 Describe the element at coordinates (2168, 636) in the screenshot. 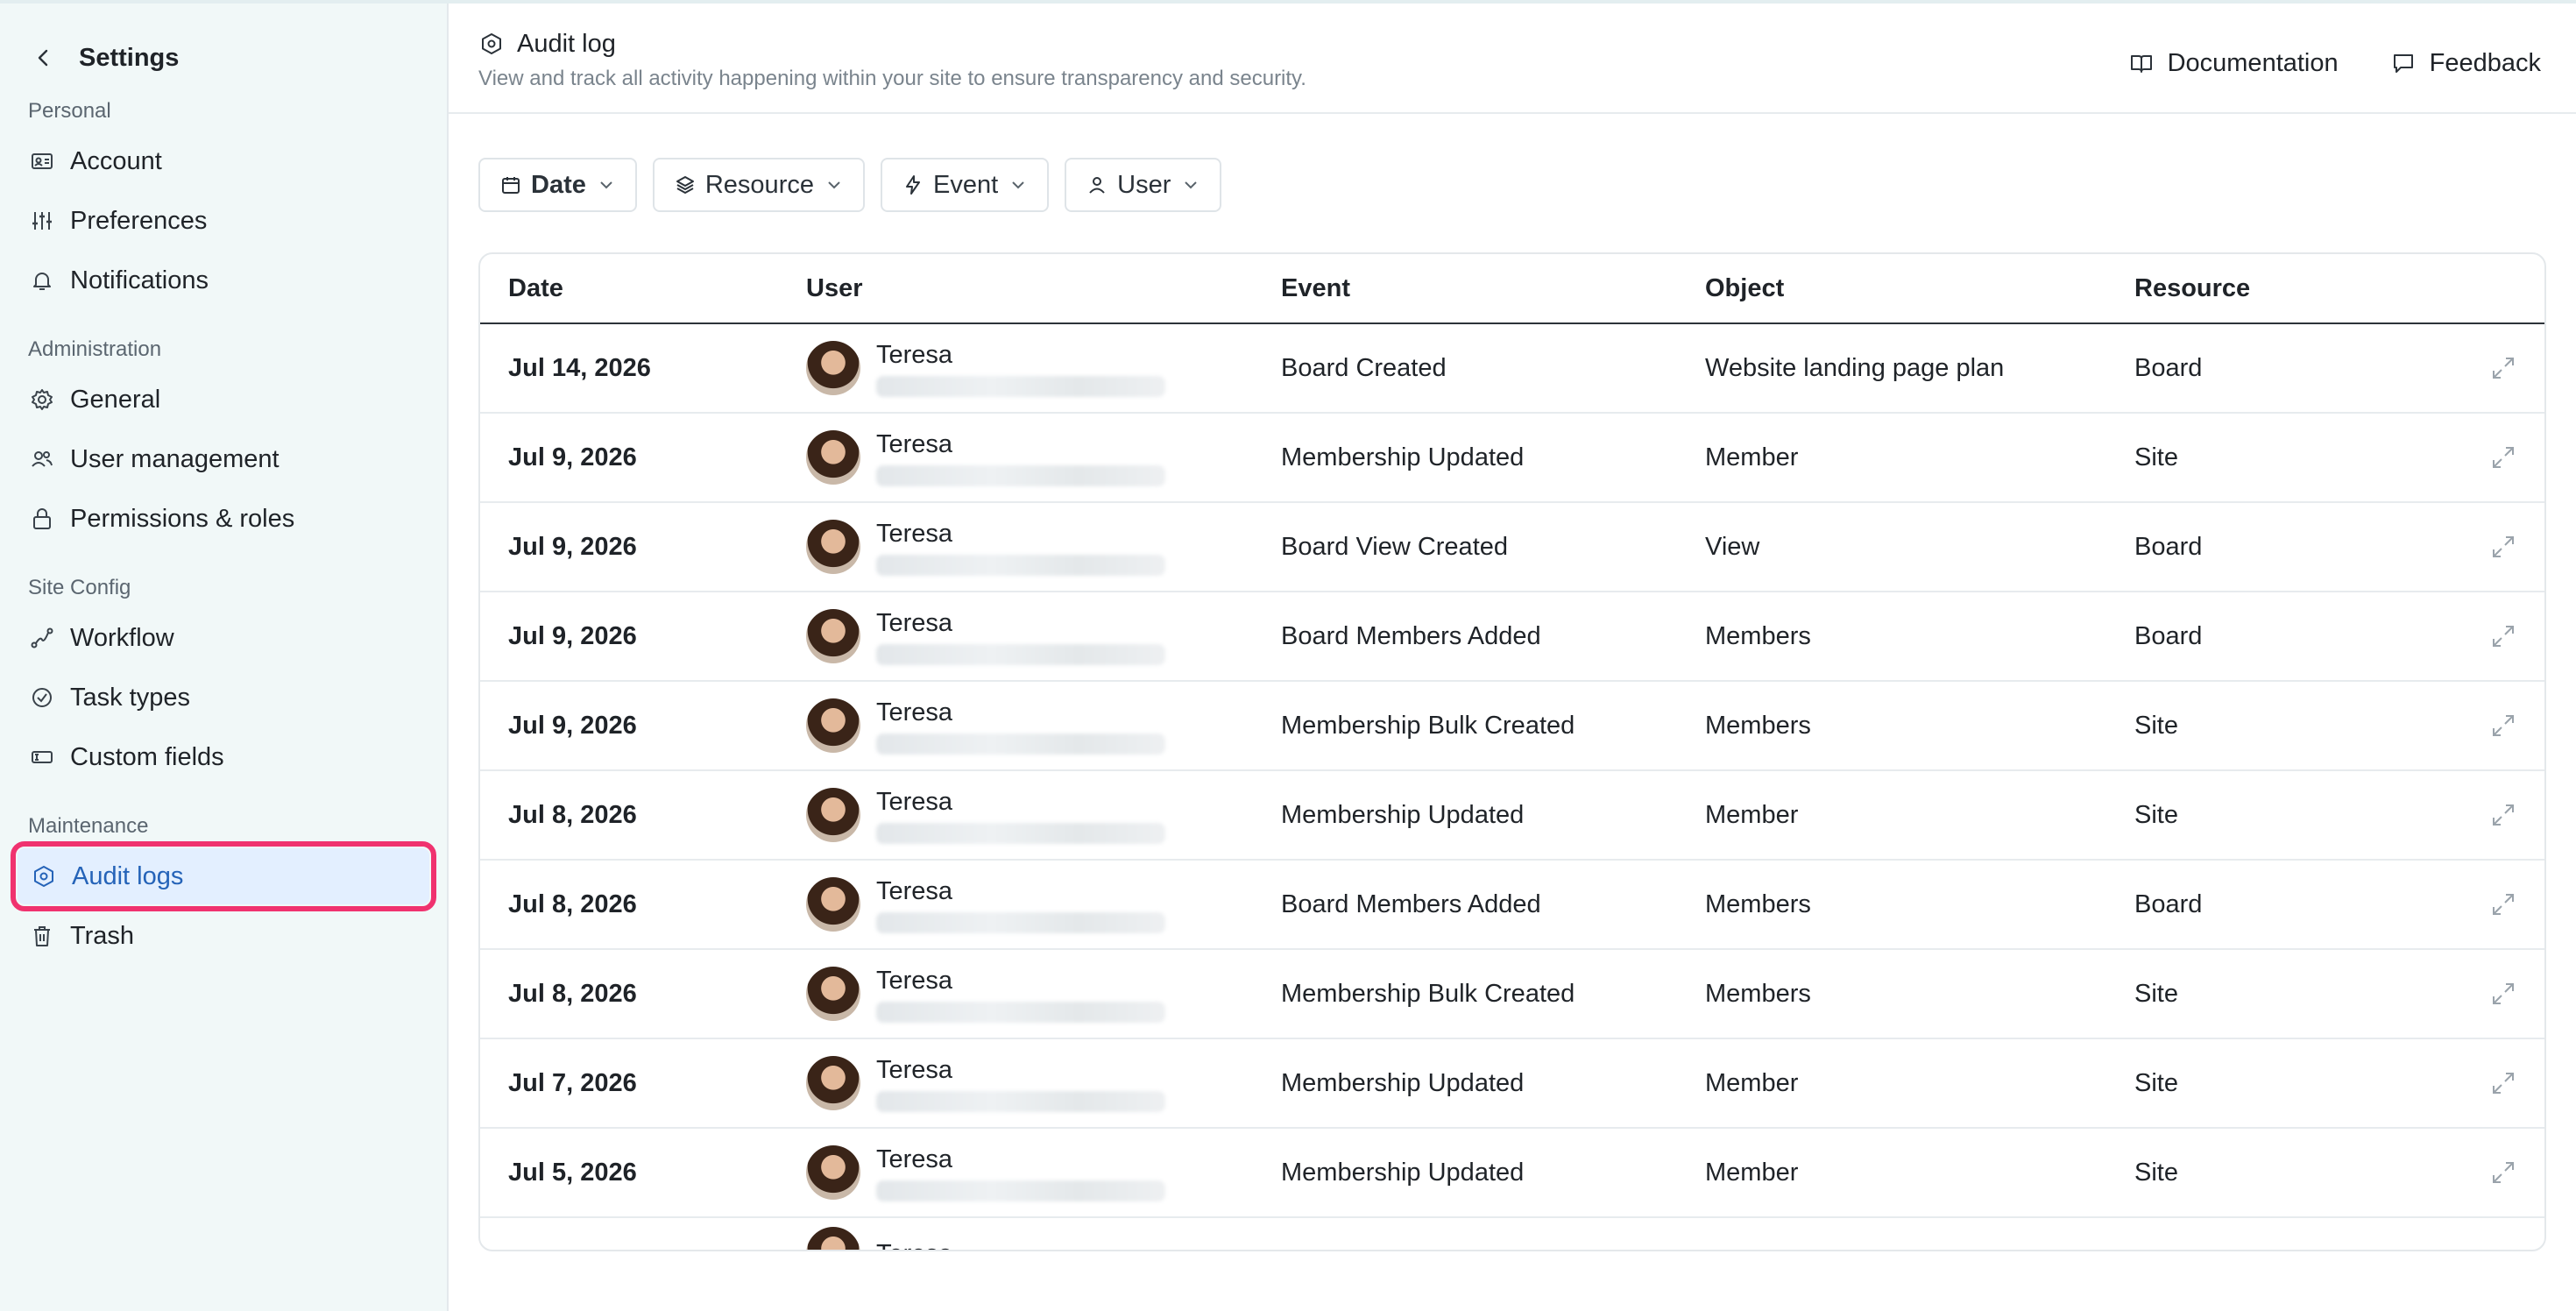

I see `cell-resource: Board` at that location.